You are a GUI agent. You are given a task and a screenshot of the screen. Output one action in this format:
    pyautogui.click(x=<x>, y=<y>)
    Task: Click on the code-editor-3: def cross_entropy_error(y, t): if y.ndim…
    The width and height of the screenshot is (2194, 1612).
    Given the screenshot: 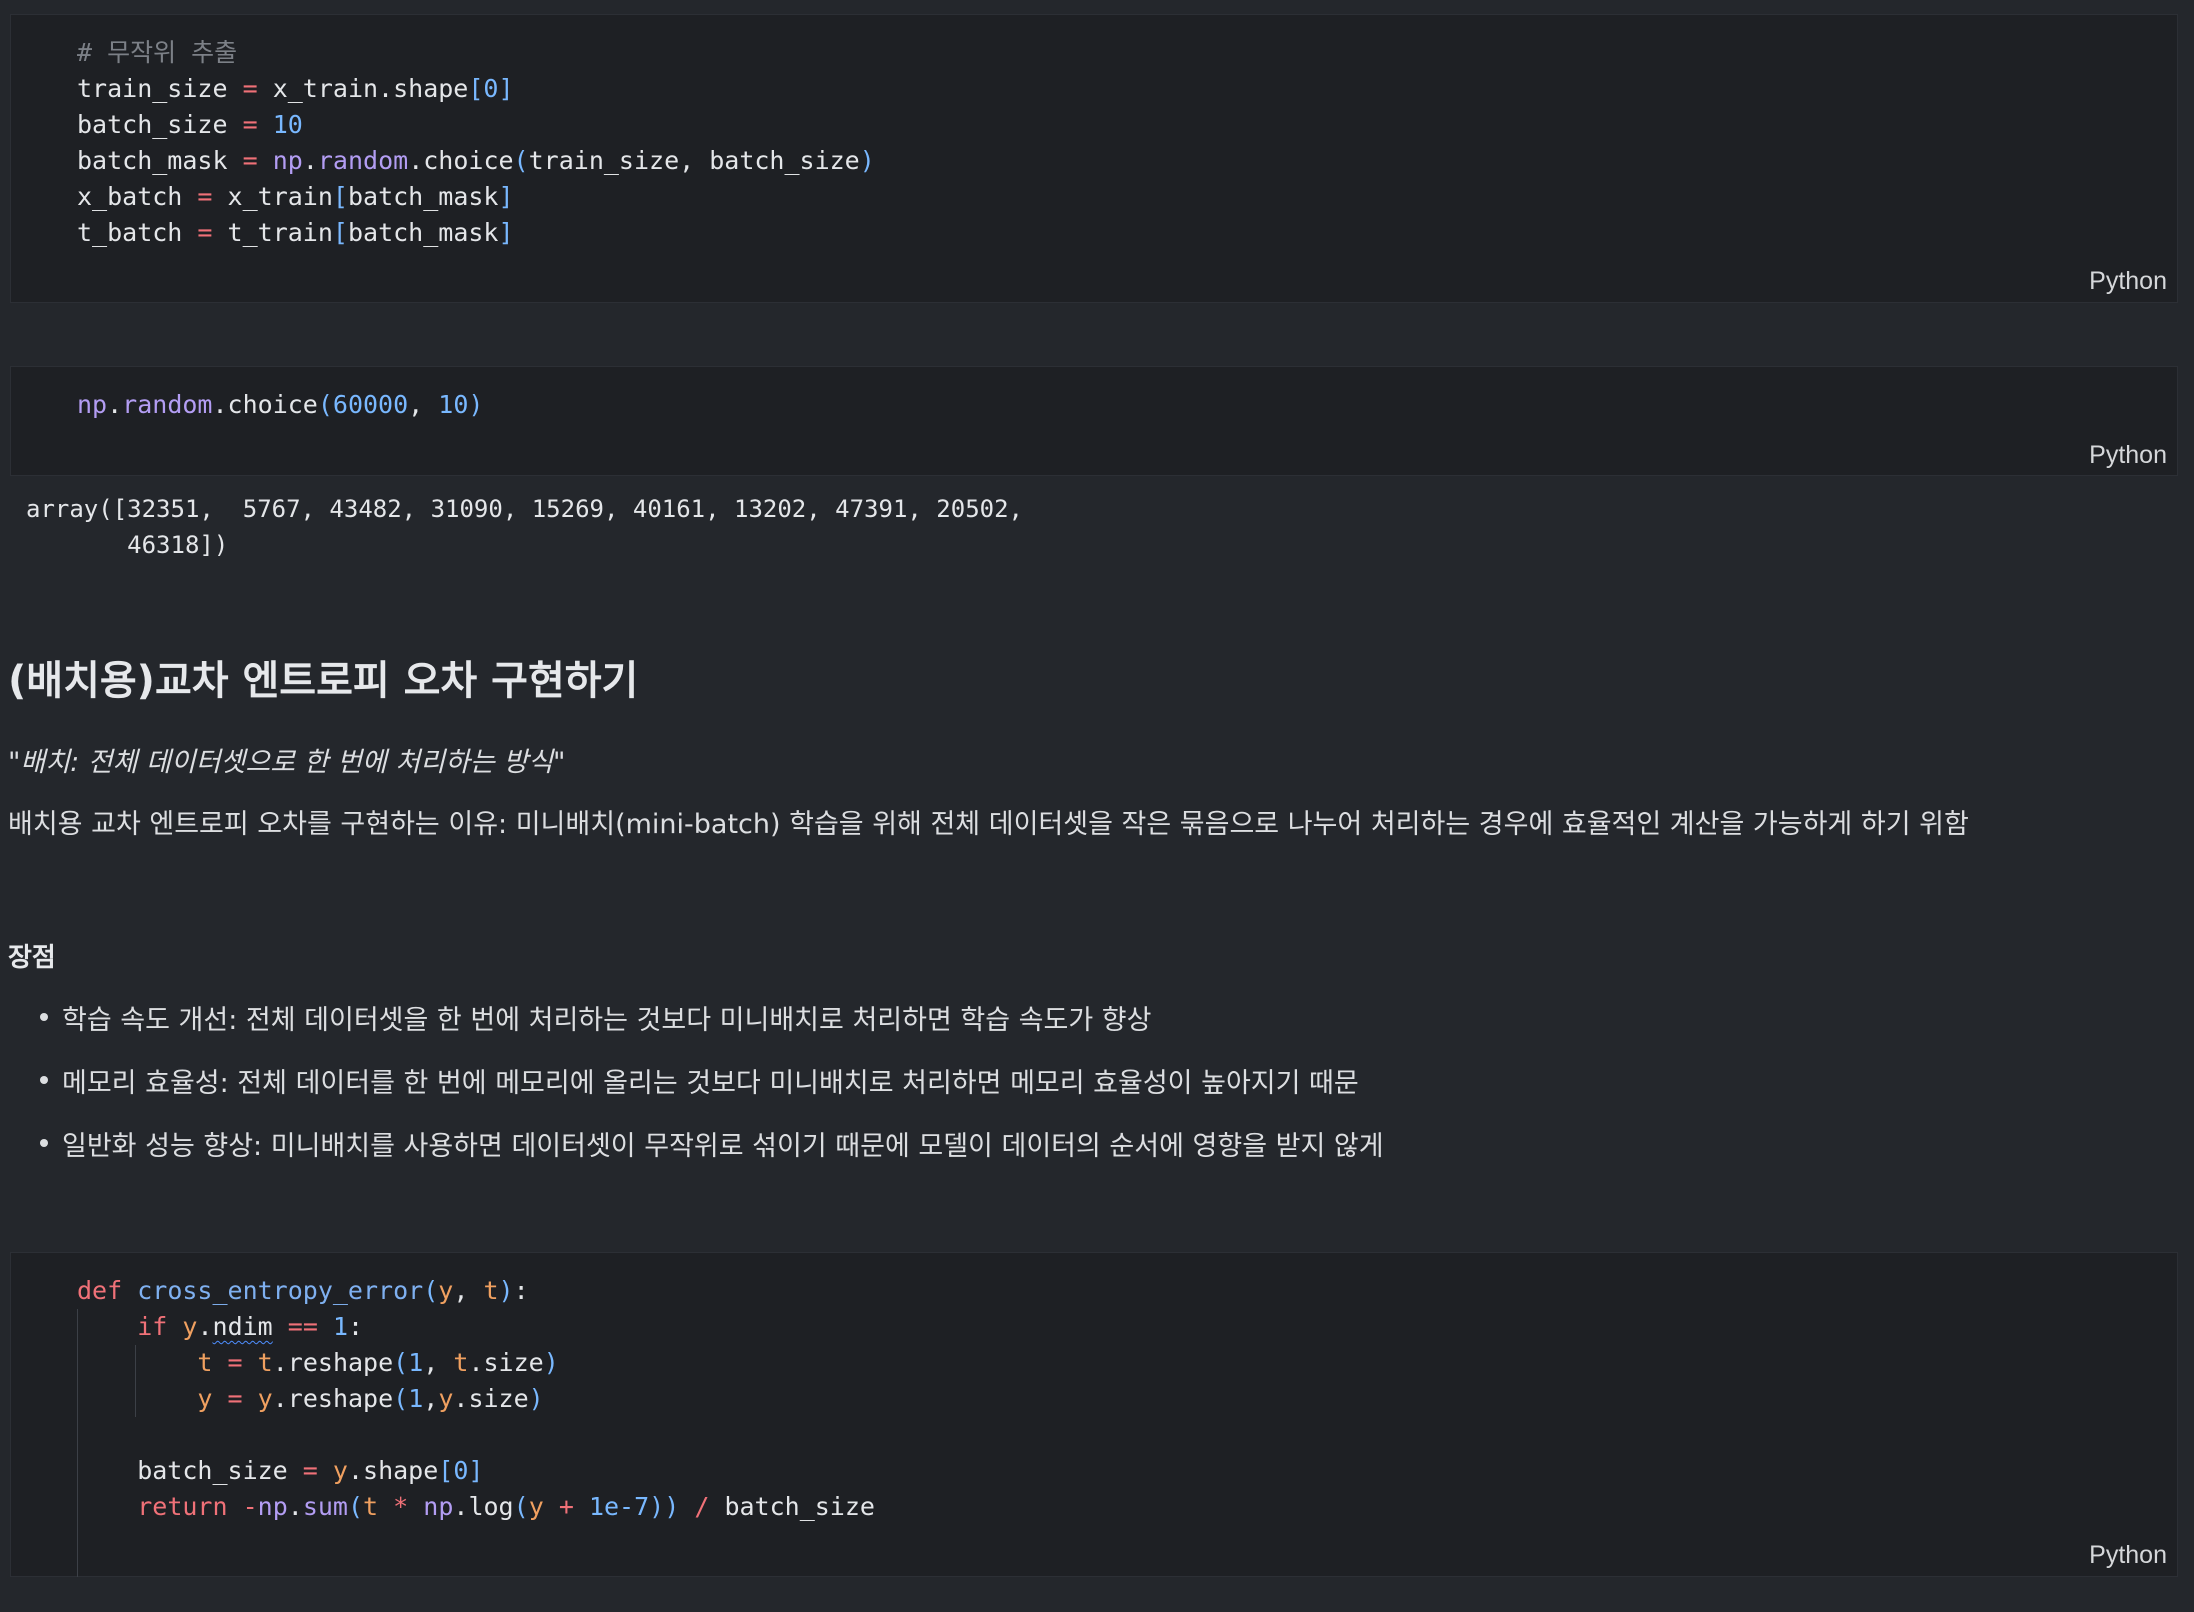 What is the action you would take?
    pyautogui.click(x=476, y=1399)
    